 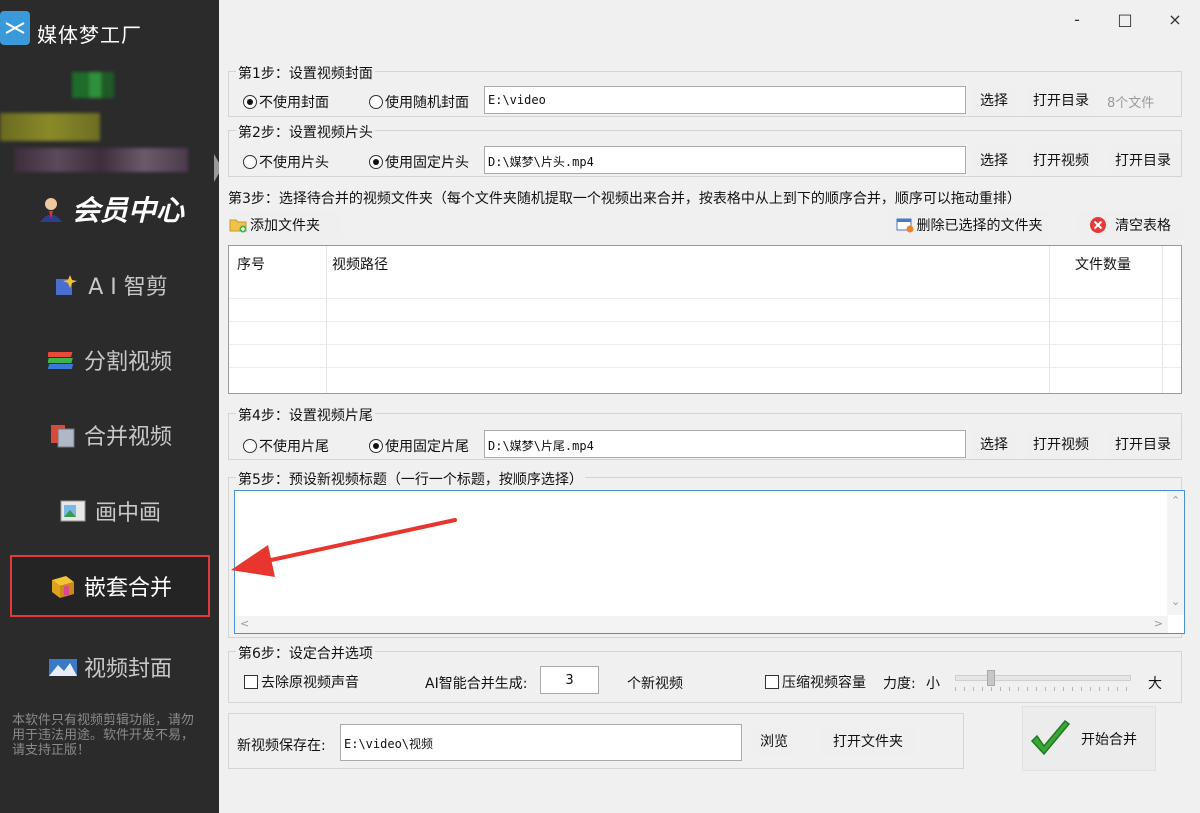 I want to click on annotation-arrow, so click(x=344, y=547).